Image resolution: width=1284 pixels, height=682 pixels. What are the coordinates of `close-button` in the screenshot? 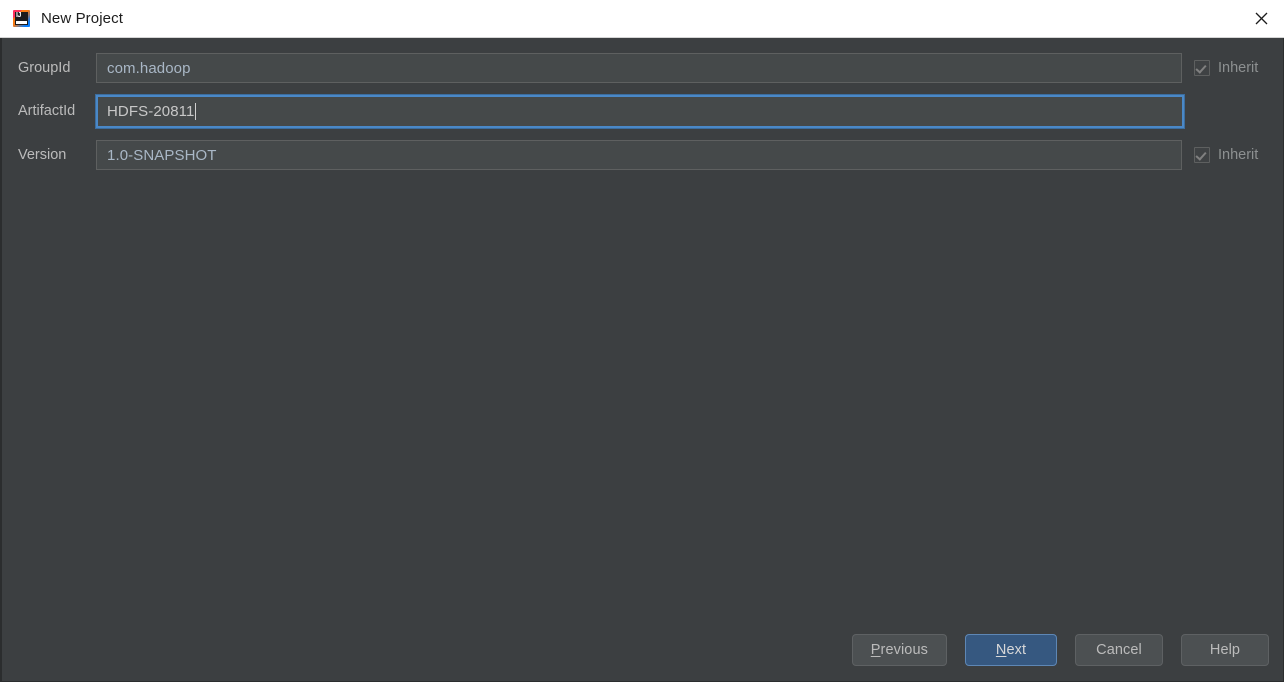 It's located at (1261, 18).